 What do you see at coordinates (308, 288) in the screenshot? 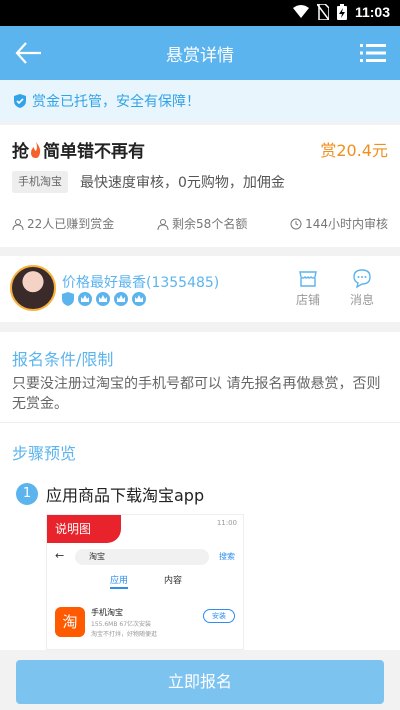
I see `shop-button: 店铺` at bounding box center [308, 288].